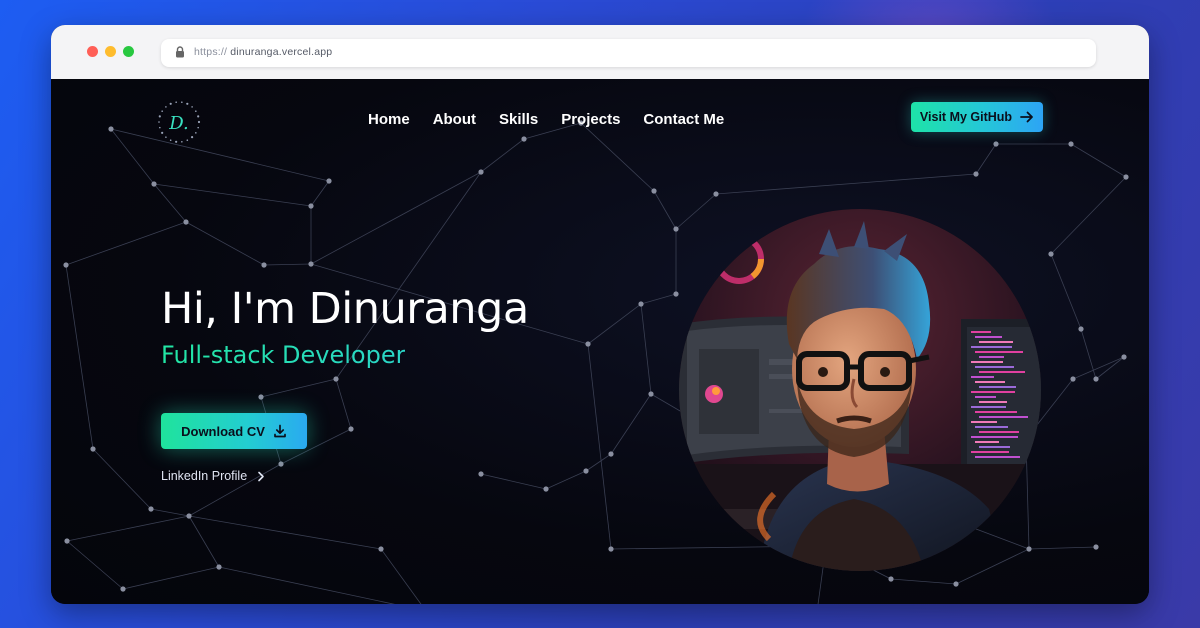 The image size is (1200, 628). What do you see at coordinates (590, 119) in the screenshot?
I see `nav-projects: Projects` at bounding box center [590, 119].